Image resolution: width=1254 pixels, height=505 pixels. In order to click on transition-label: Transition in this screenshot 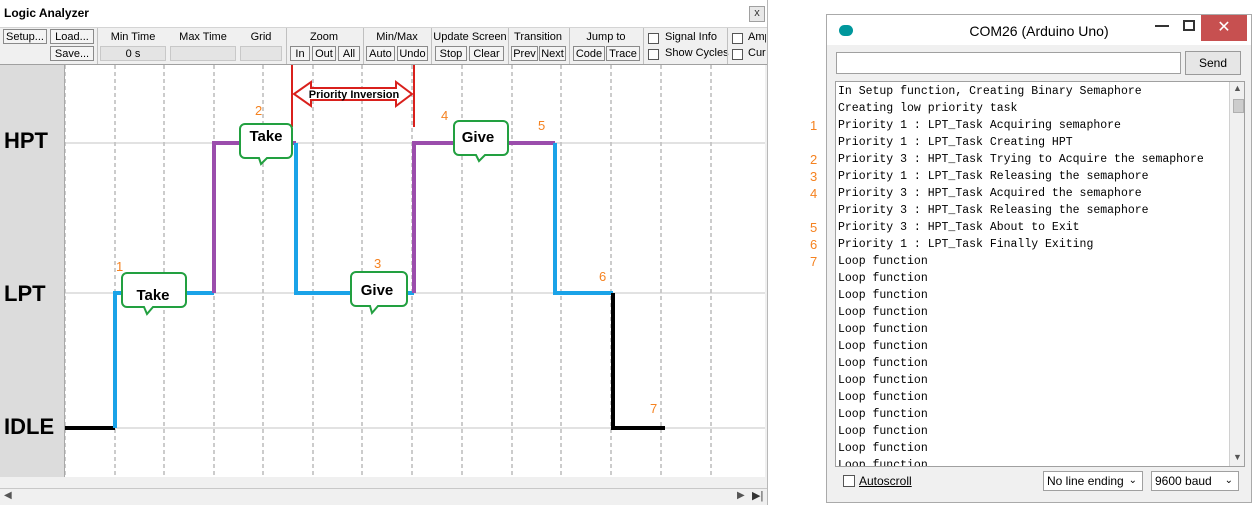, I will do `click(538, 37)`.